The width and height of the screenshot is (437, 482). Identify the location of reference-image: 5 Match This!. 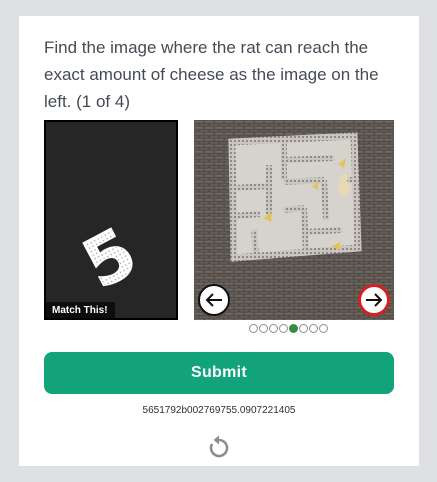
(111, 220).